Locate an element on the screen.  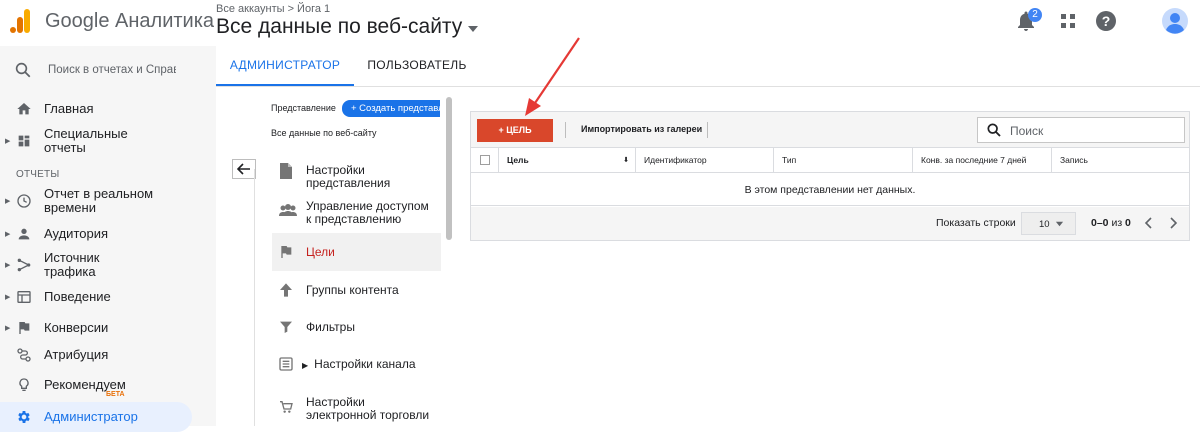
menu-item-label: Цели is located at coordinates (320, 252).